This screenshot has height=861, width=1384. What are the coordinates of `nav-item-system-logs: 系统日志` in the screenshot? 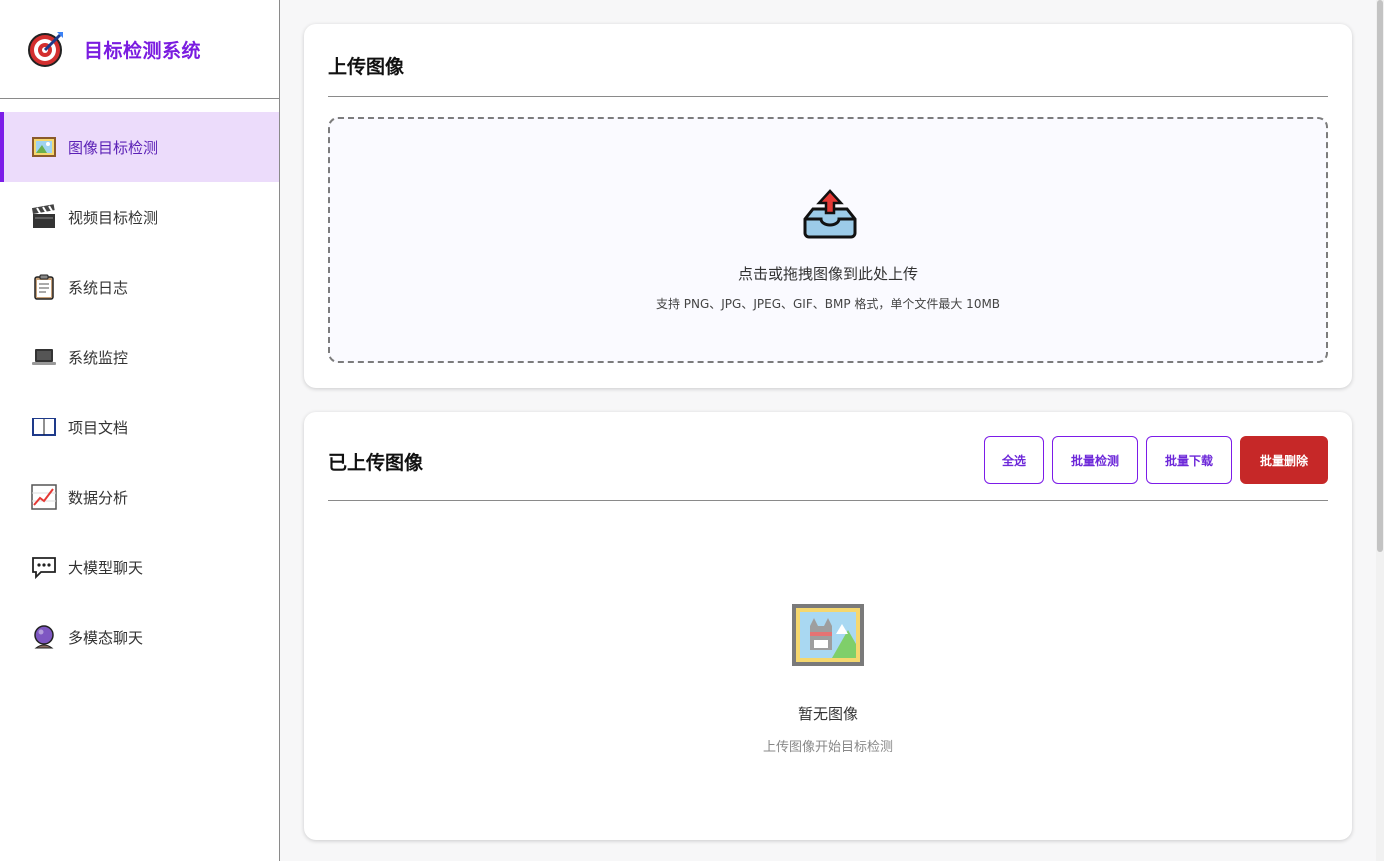 It's located at (139, 287).